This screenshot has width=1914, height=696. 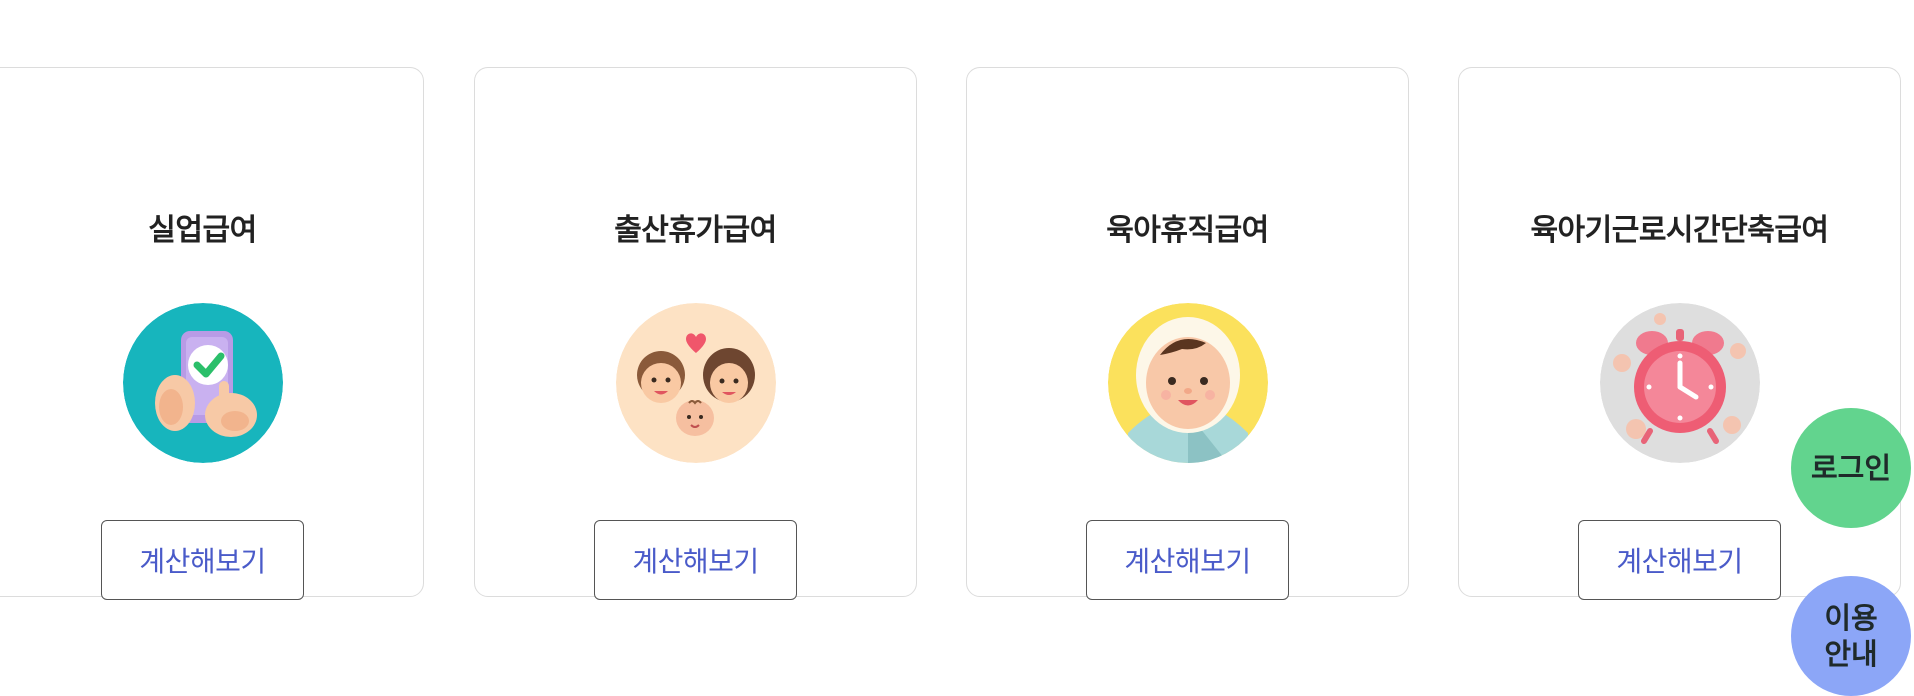 What do you see at coordinates (1851, 617) in the screenshot?
I see `usage-guide-label-line1: 이용` at bounding box center [1851, 617].